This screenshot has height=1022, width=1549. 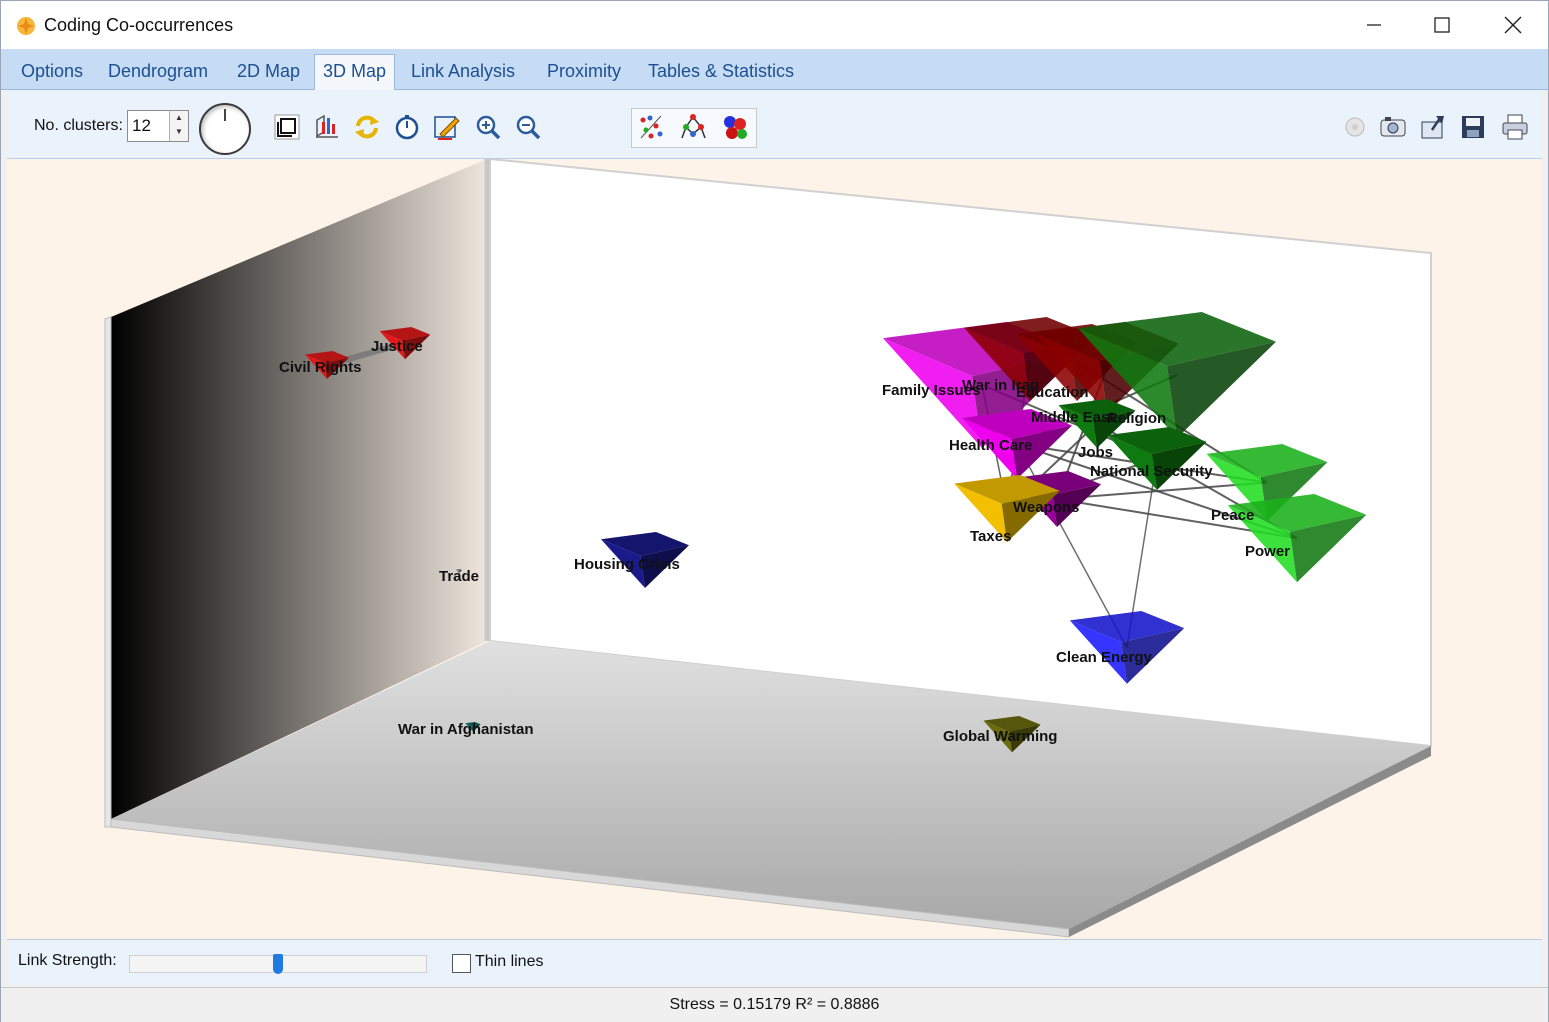 I want to click on tab-3d-map: 3D Map, so click(x=355, y=72).